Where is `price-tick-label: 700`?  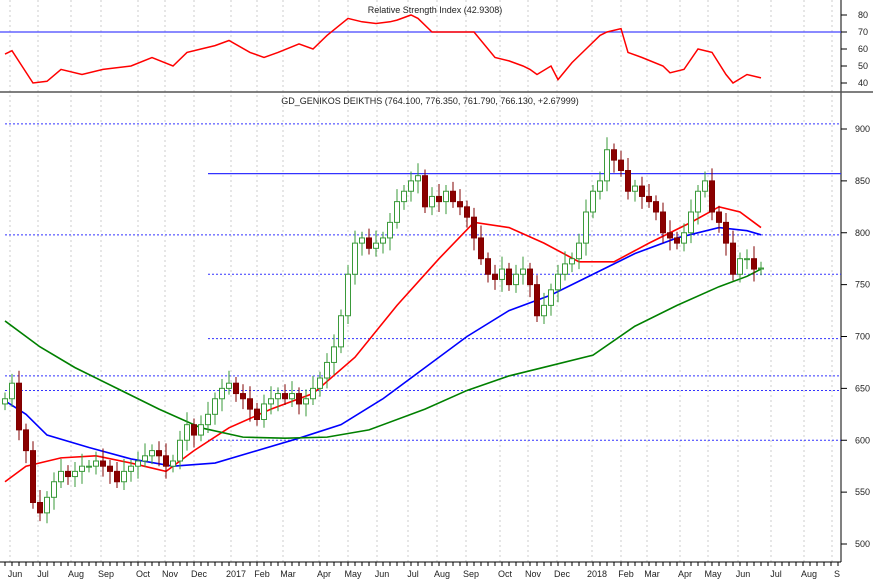
price-tick-label: 700 is located at coordinates (862, 337).